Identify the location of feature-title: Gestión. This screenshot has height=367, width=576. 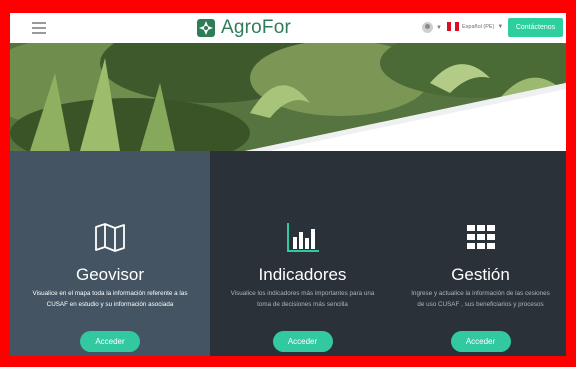
(480, 274).